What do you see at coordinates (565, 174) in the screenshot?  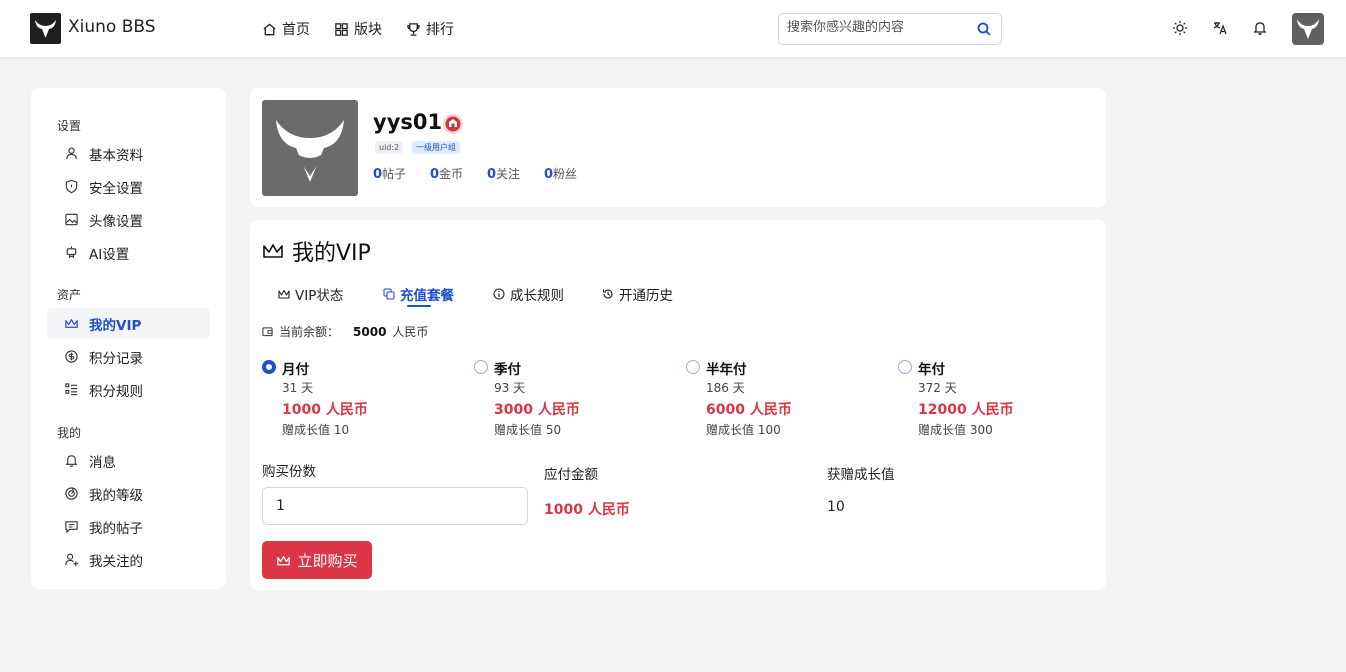 I see `stat-label: 粉丝` at bounding box center [565, 174].